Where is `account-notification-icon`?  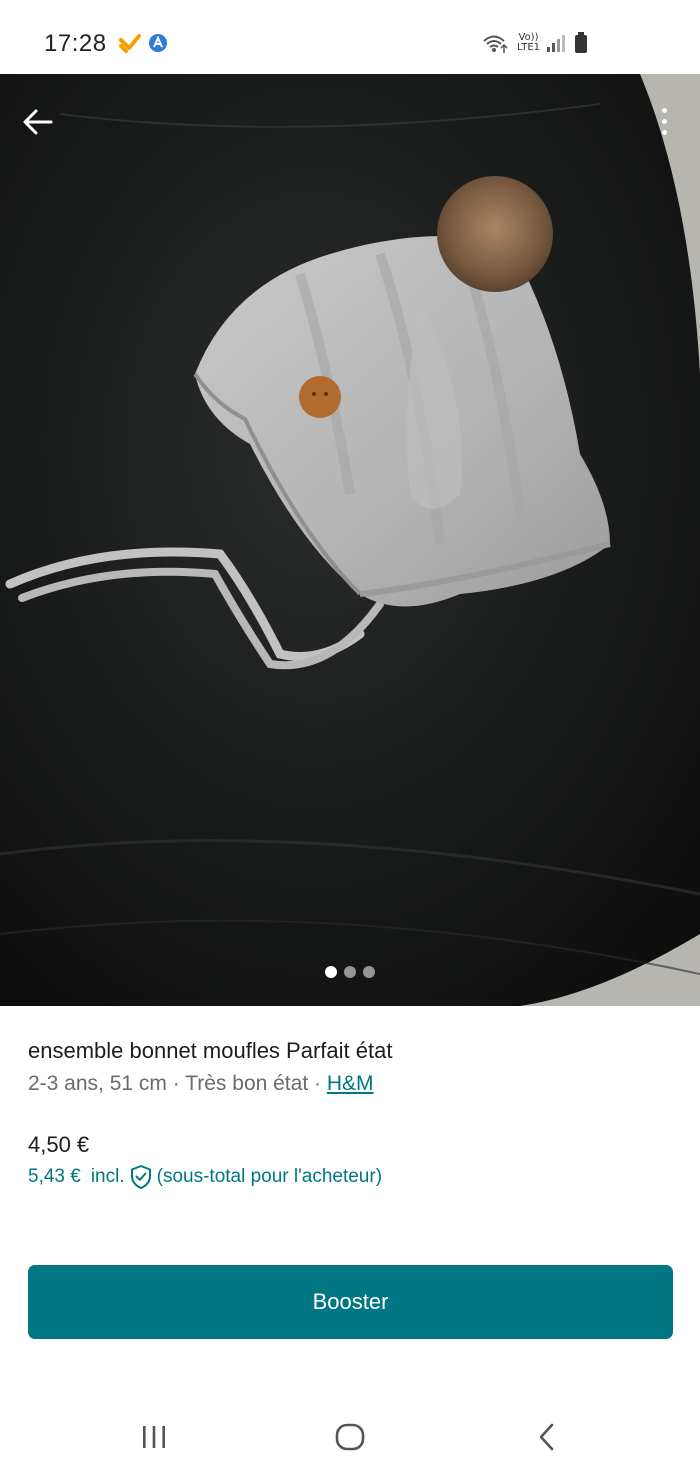 account-notification-icon is located at coordinates (158, 43).